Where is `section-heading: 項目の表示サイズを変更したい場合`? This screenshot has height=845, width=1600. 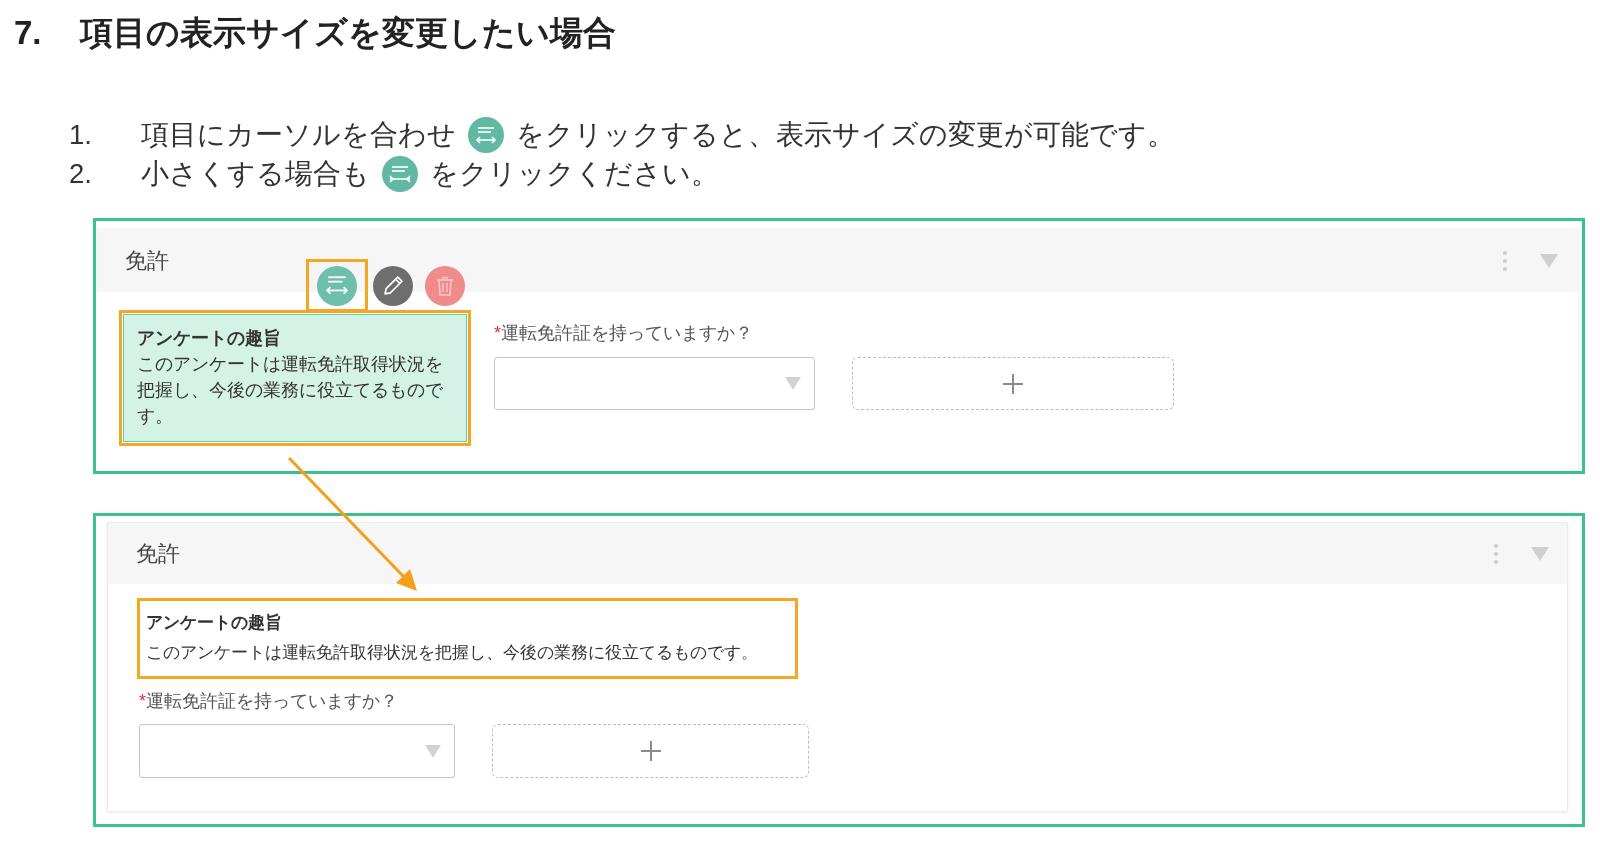
section-heading: 項目の表示サイズを変更したい場合 is located at coordinates (348, 33).